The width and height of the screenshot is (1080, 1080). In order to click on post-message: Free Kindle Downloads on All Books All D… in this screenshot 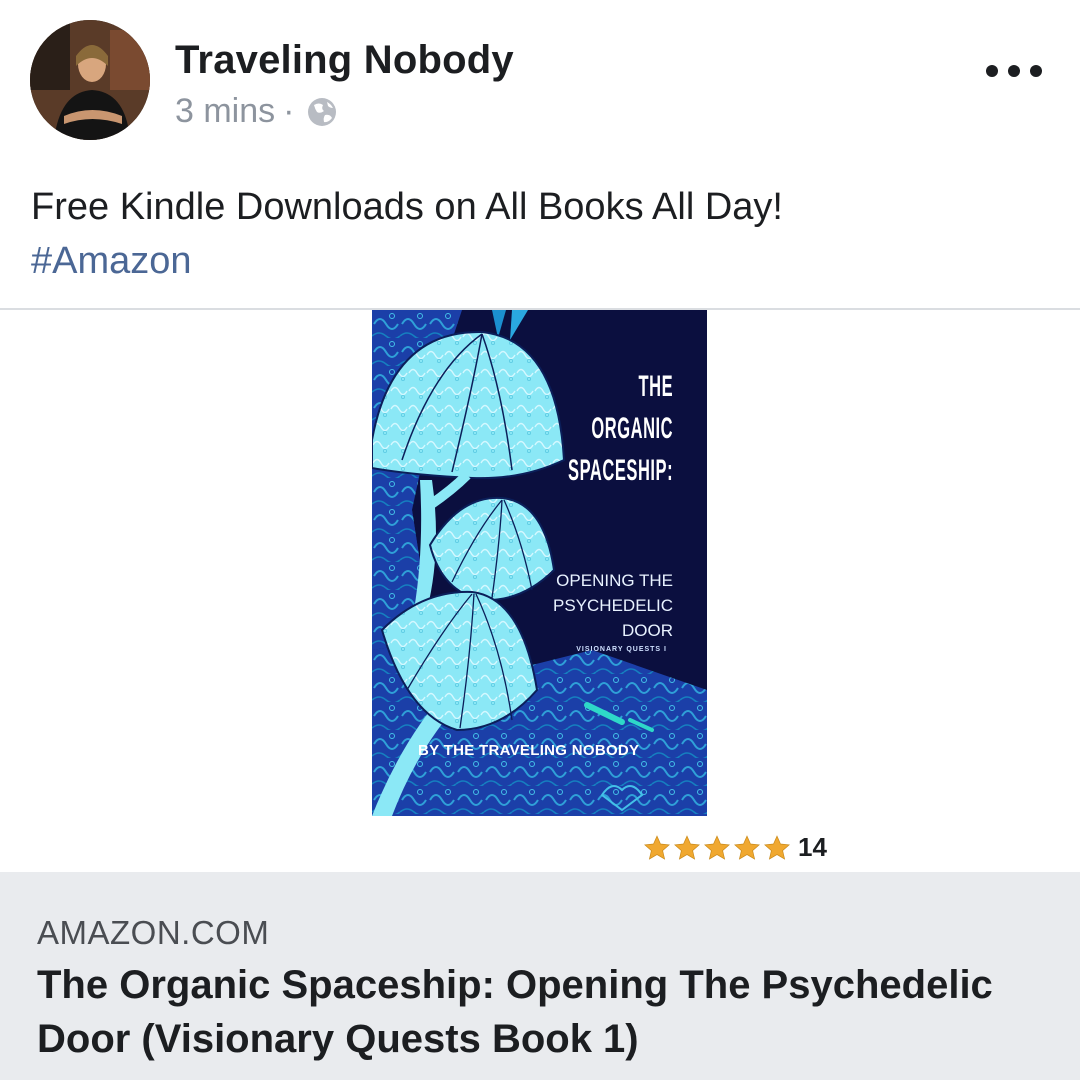, I will do `click(407, 207)`.